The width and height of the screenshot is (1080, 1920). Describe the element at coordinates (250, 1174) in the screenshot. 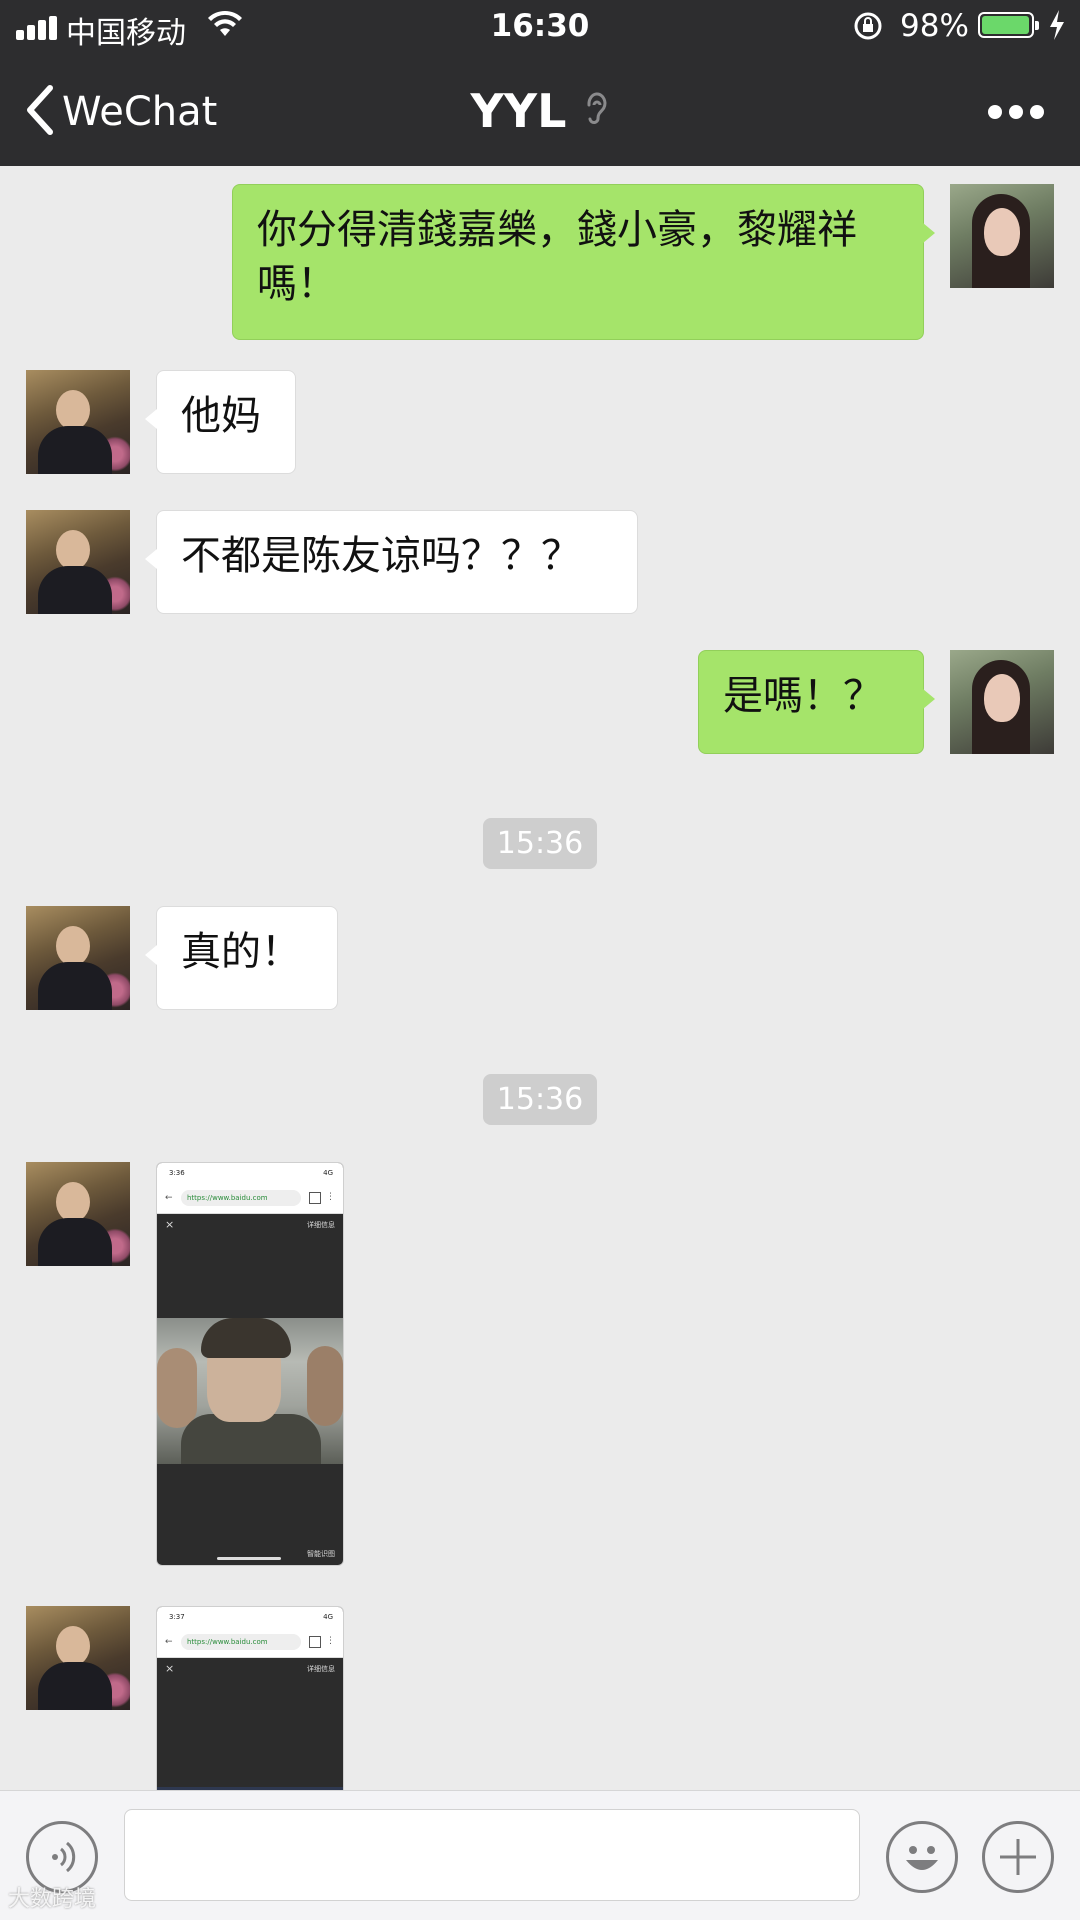

I see `screenshot-status-bar: 3:36 4G` at that location.